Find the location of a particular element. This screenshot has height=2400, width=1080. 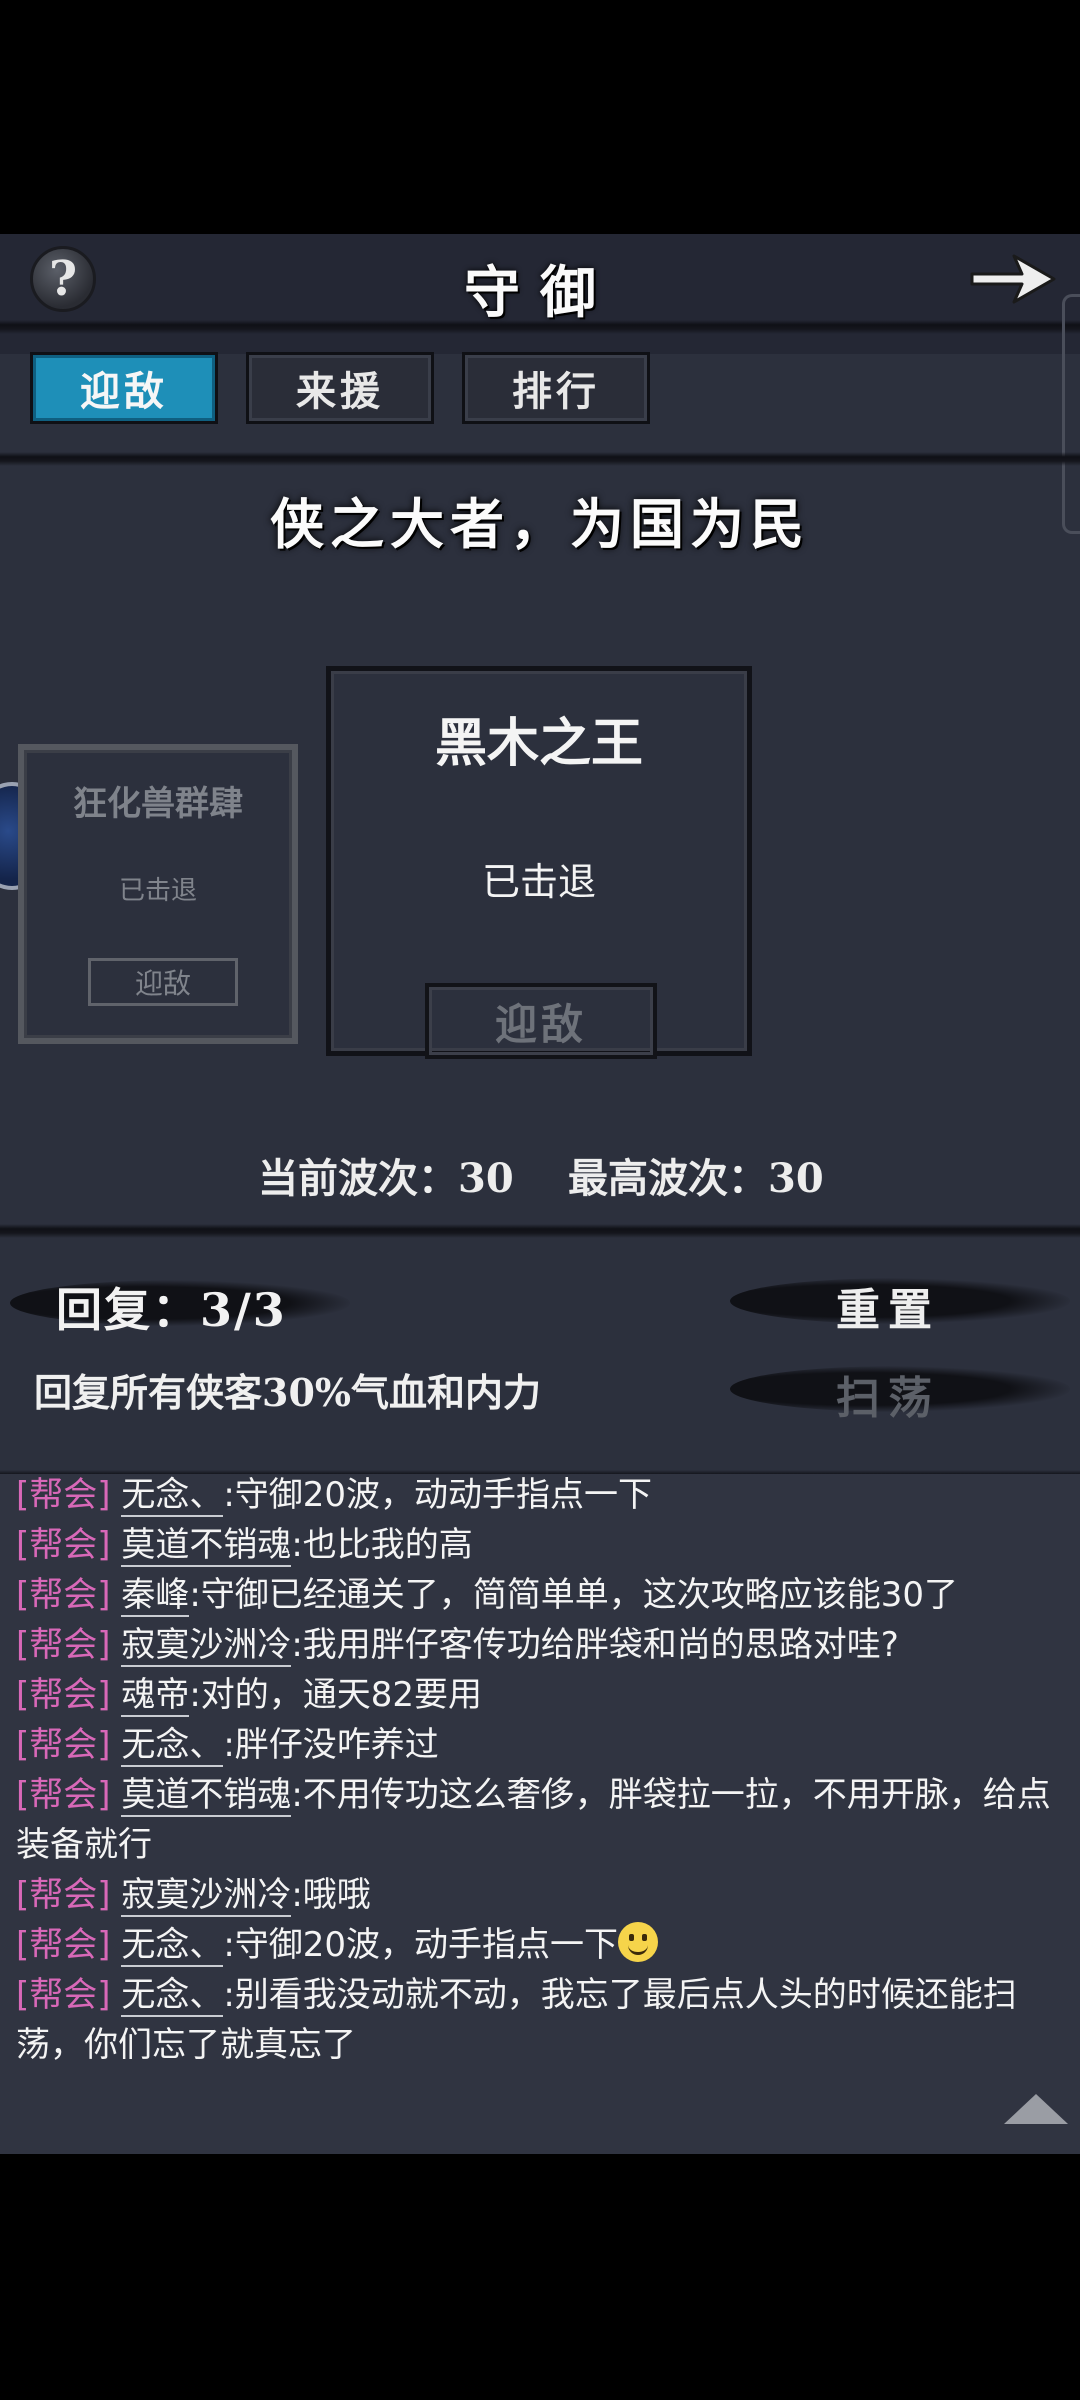

chat-text: :胖仔没咋养过 is located at coordinates (331, 1745).